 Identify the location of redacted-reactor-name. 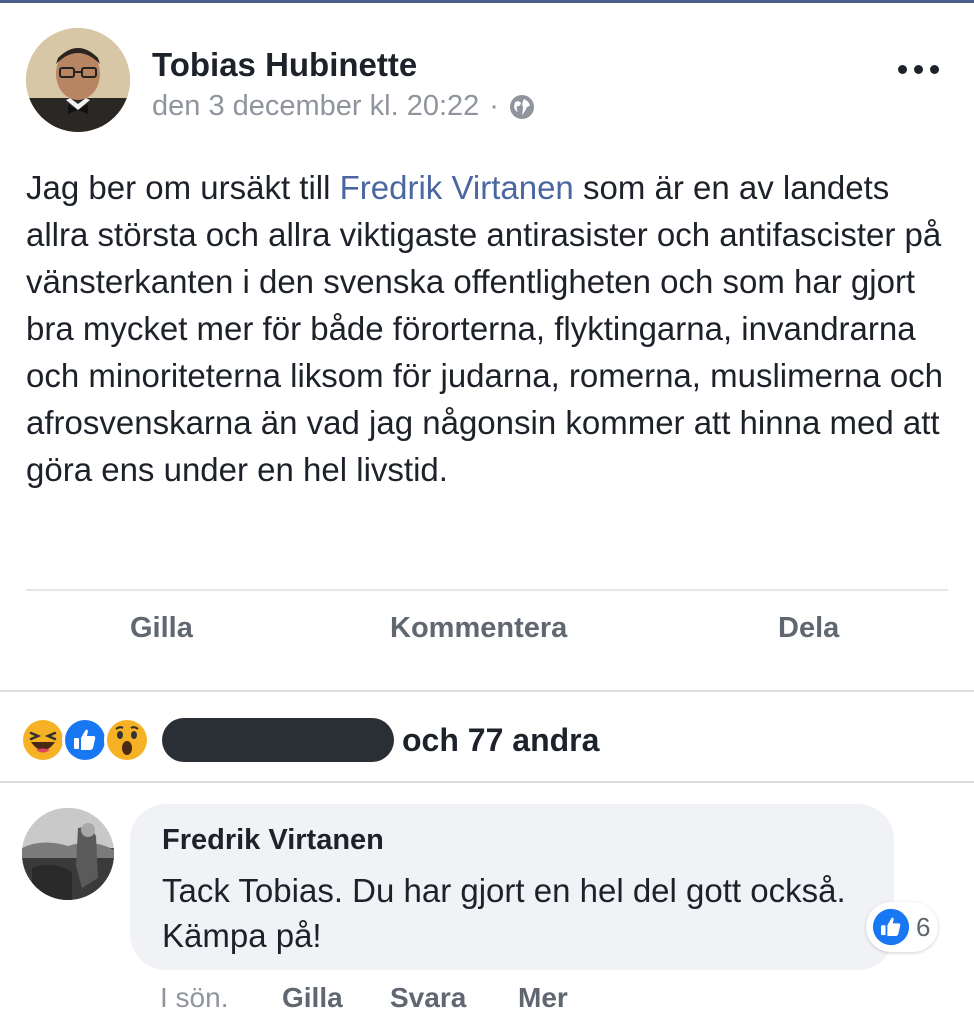
(278, 740).